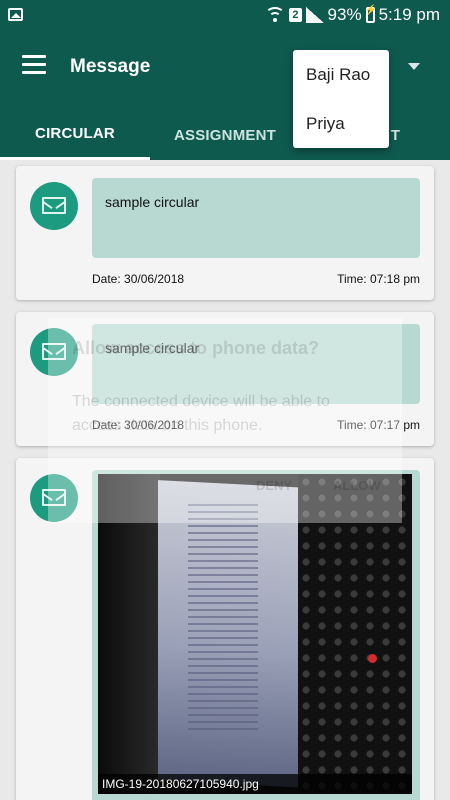  What do you see at coordinates (344, 14) in the screenshot?
I see `battery-percent: 93%` at bounding box center [344, 14].